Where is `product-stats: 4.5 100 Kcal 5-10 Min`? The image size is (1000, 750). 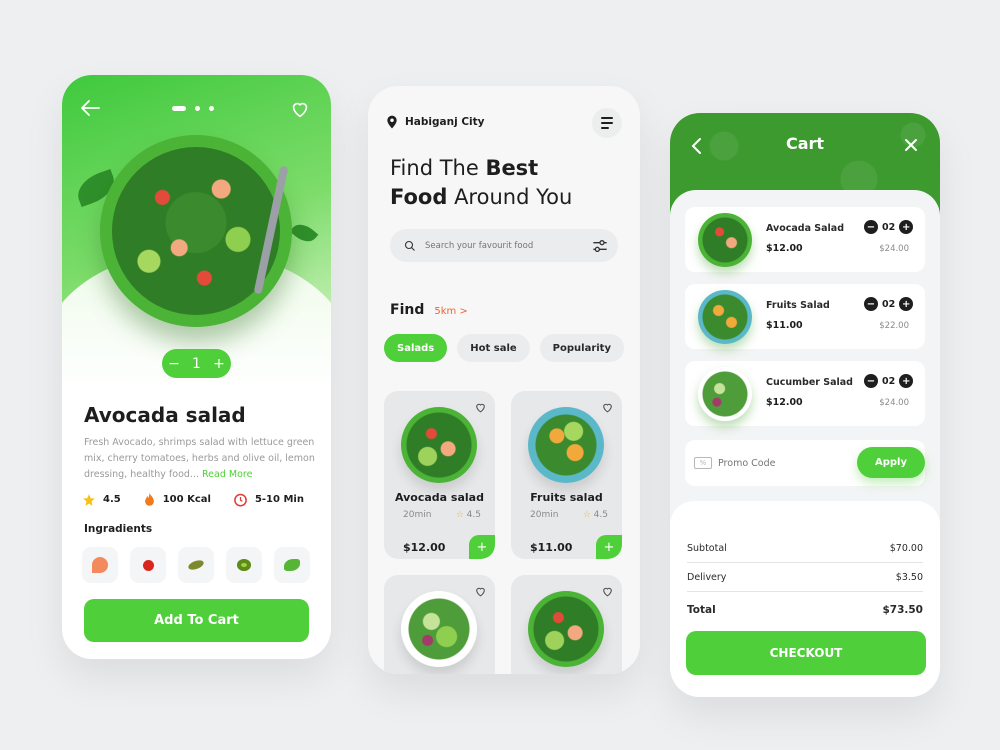
product-stats: 4.5 100 Kcal 5-10 Min is located at coordinates (193, 499).